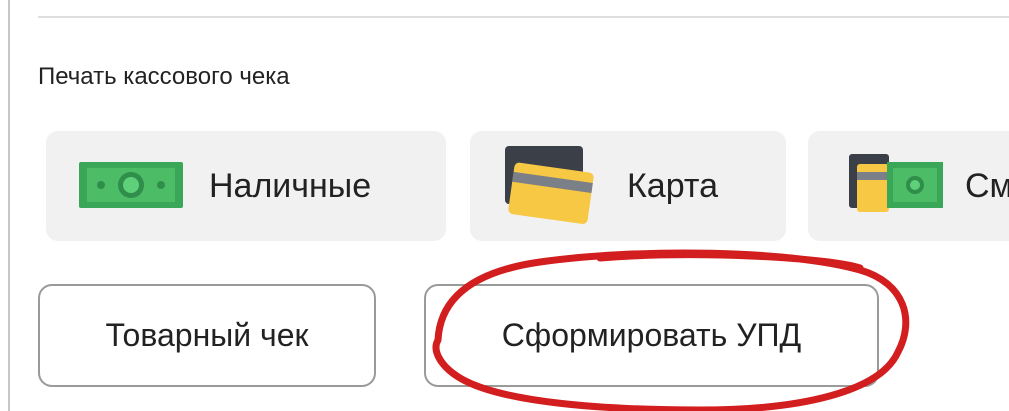 The image size is (1009, 411). Describe the element at coordinates (551, 186) in the screenshot. I see `card-icon` at that location.